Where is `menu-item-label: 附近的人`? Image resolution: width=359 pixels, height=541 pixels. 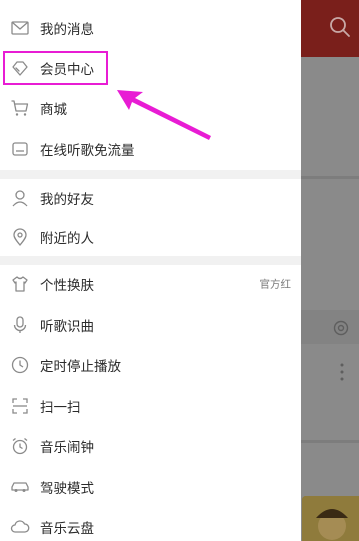
menu-item-label: 附近的人 is located at coordinates (67, 239).